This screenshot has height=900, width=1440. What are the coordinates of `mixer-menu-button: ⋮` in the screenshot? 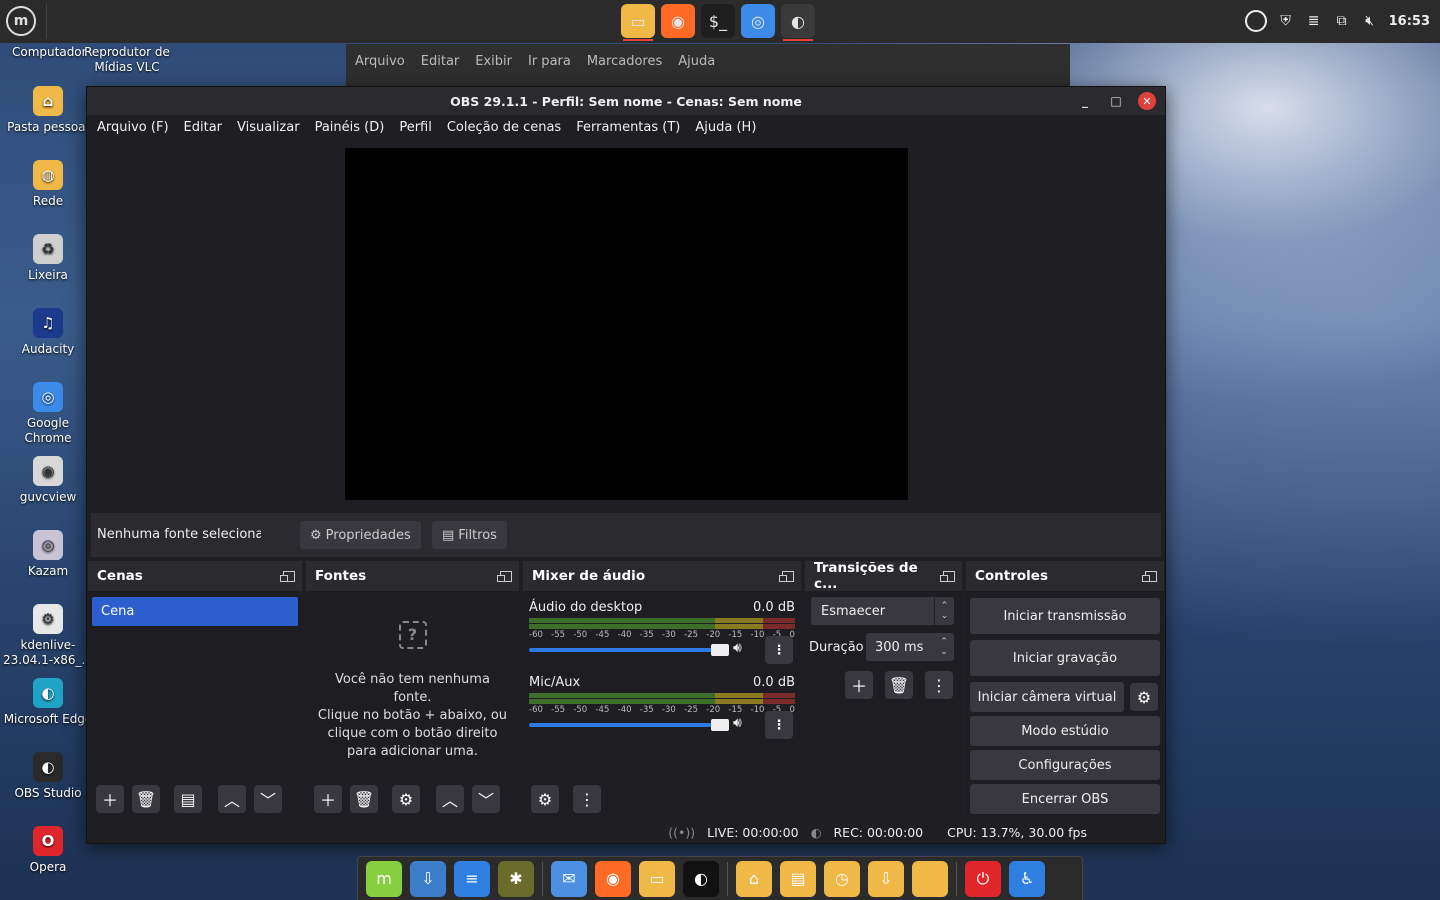 It's located at (587, 799).